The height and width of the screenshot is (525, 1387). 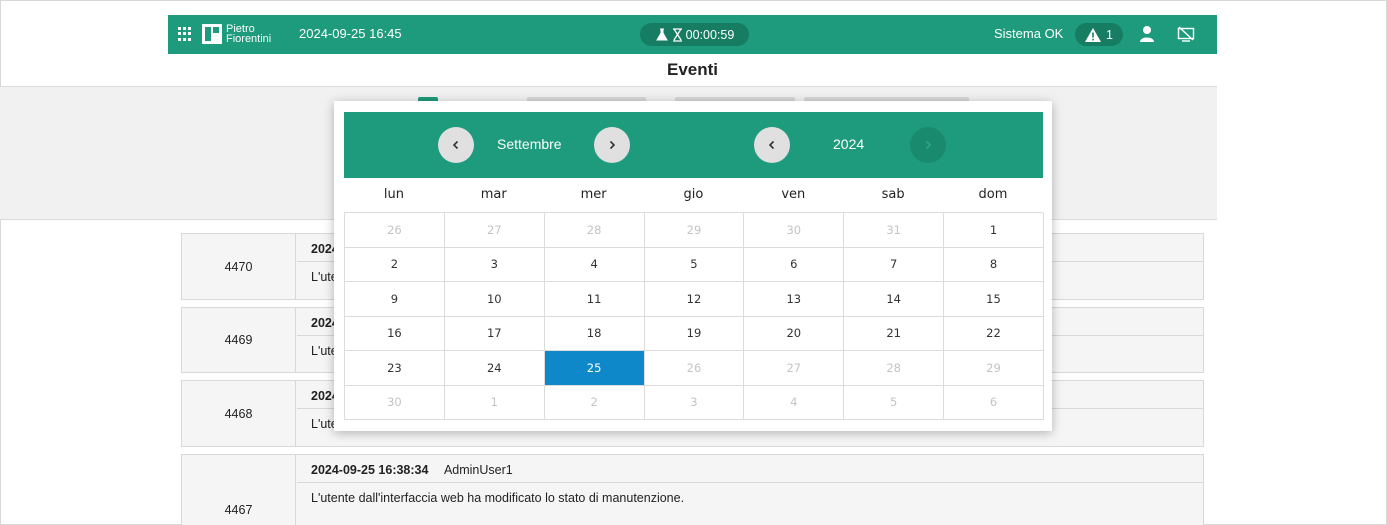 What do you see at coordinates (794, 299) in the screenshot?
I see `calendar-day: 13` at bounding box center [794, 299].